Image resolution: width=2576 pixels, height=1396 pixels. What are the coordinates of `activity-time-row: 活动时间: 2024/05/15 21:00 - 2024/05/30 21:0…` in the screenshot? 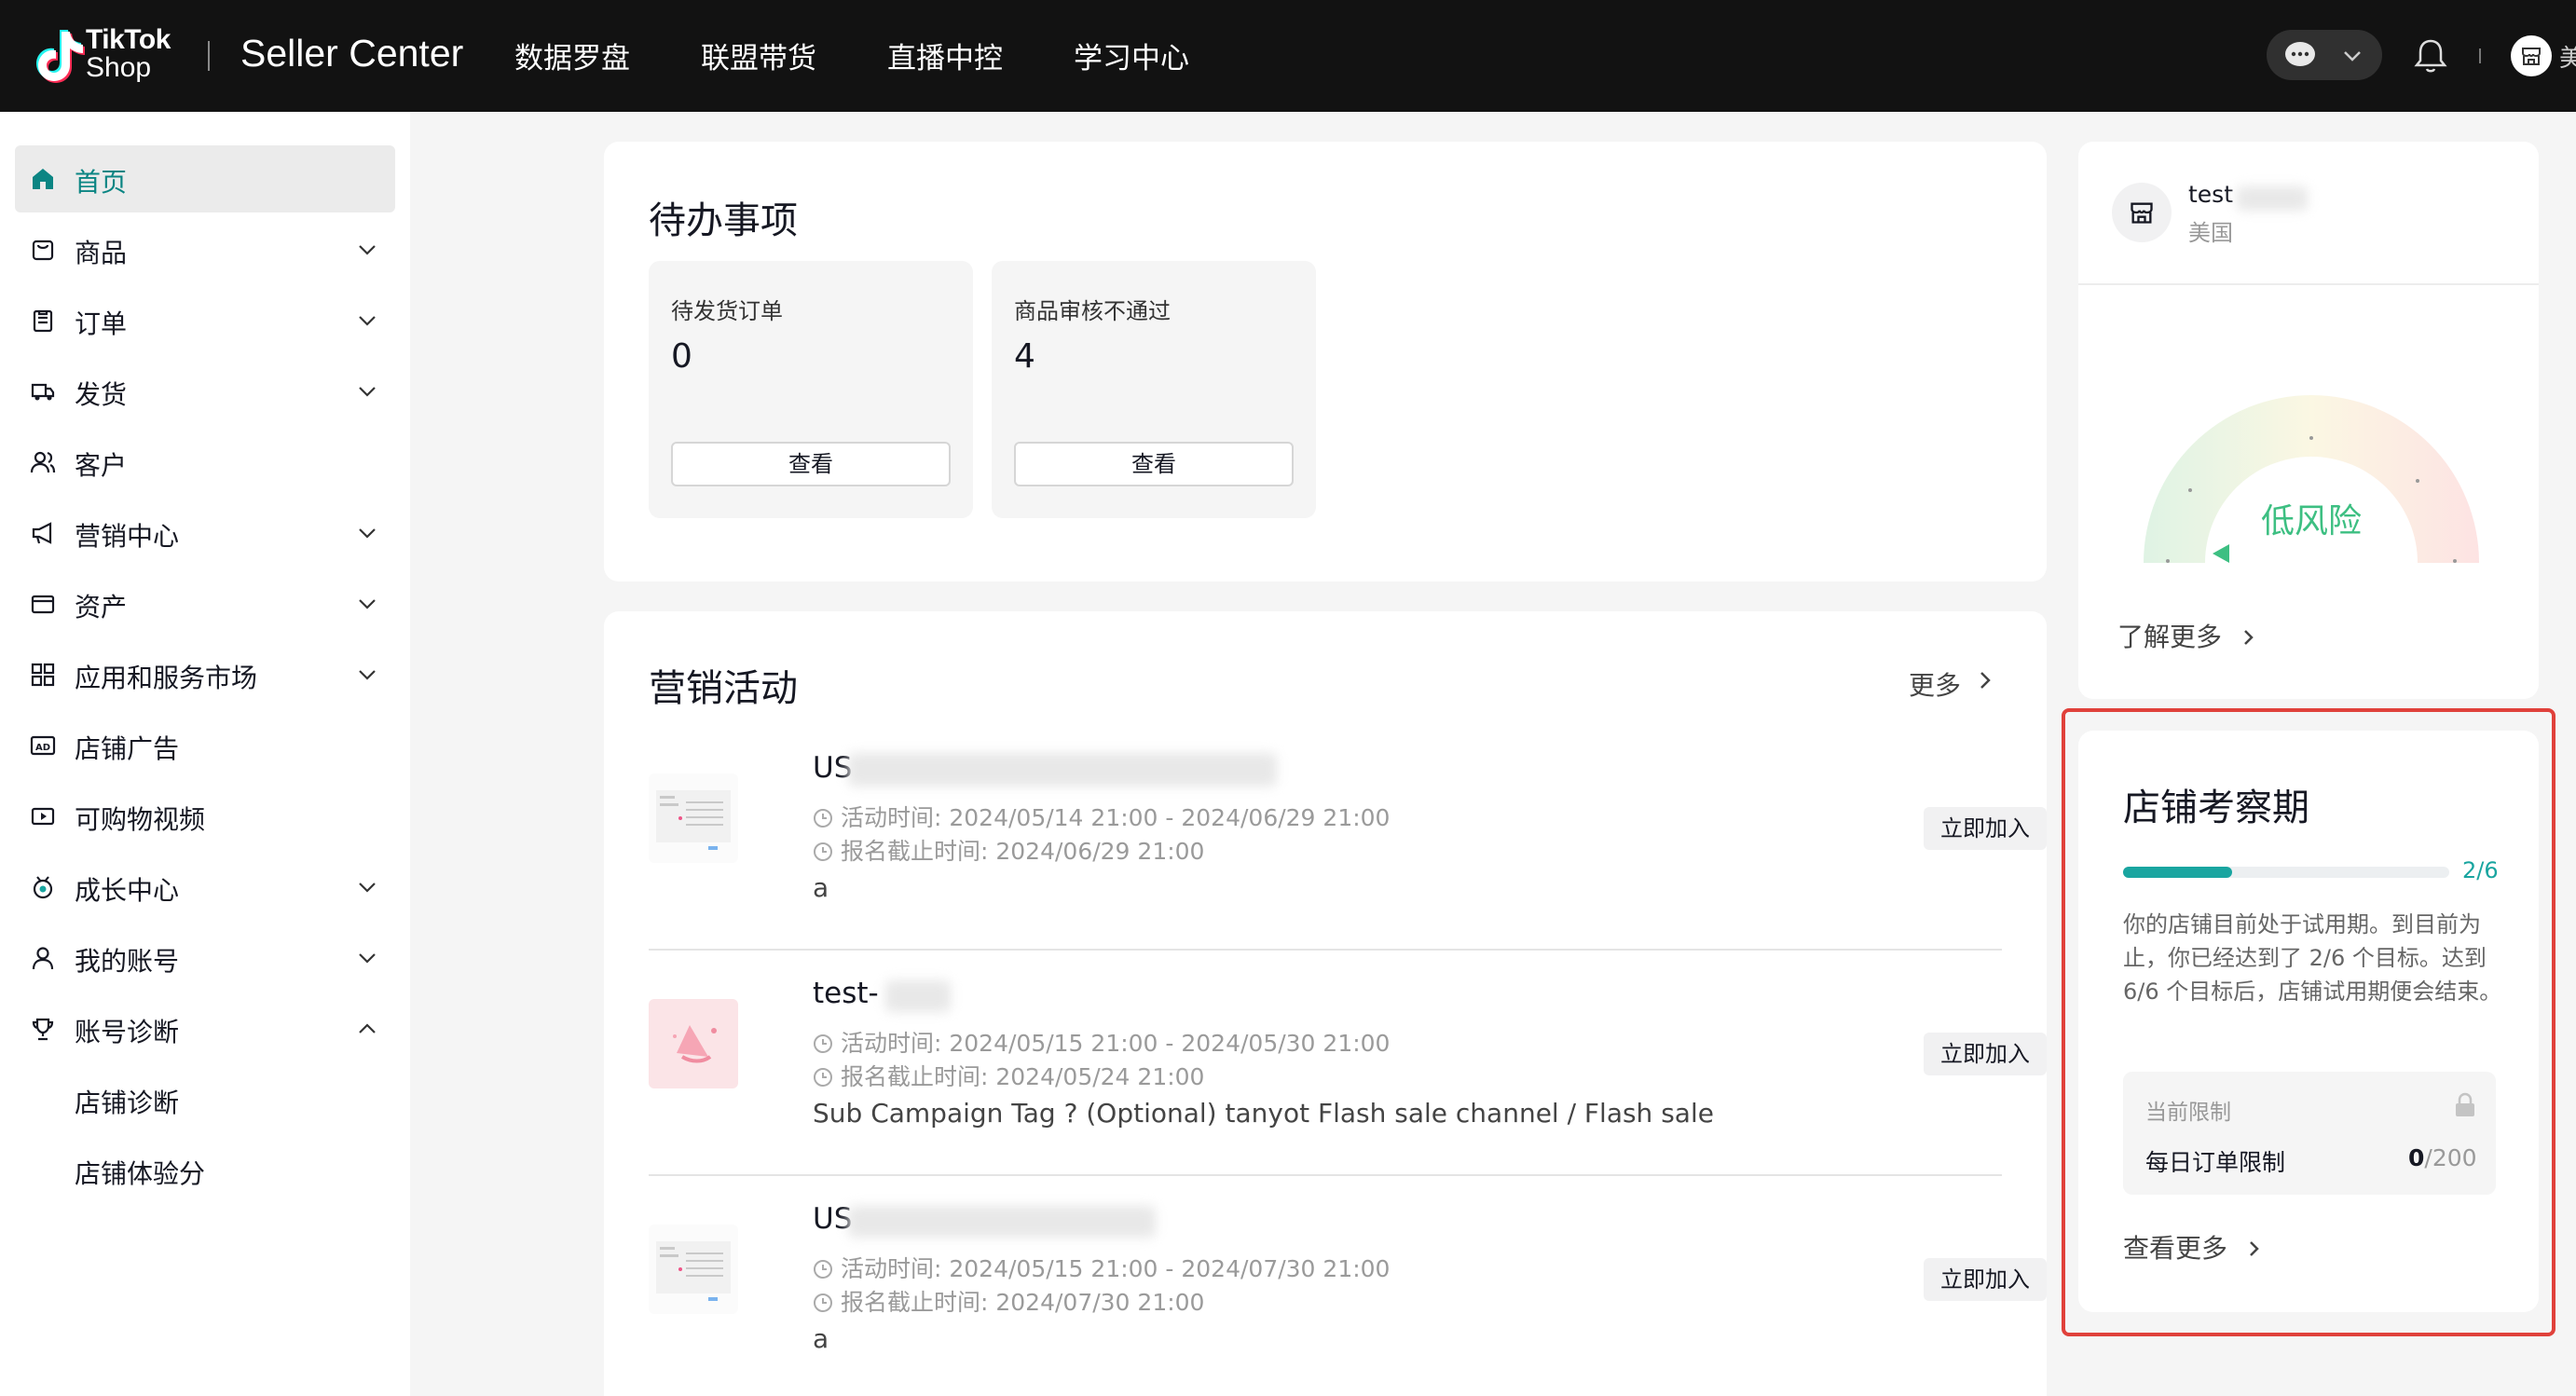 It's located at (1101, 1042).